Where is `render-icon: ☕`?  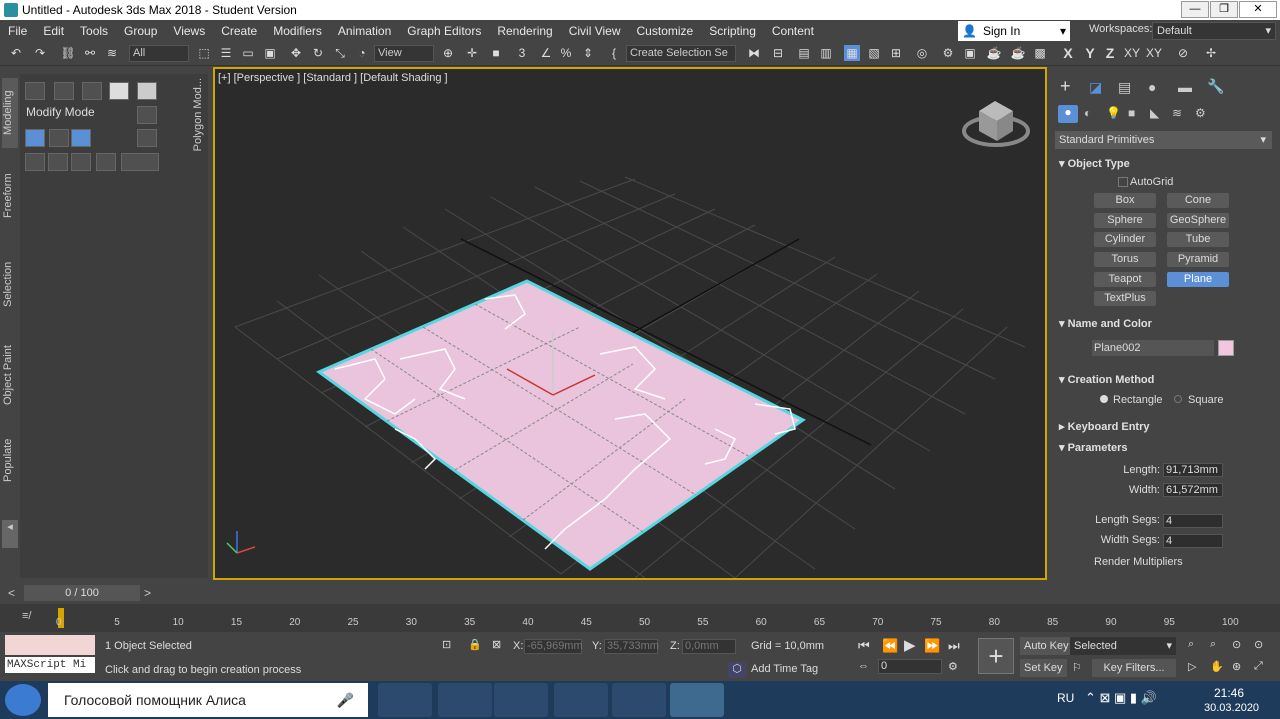
render-icon: ☕ is located at coordinates (994, 53).